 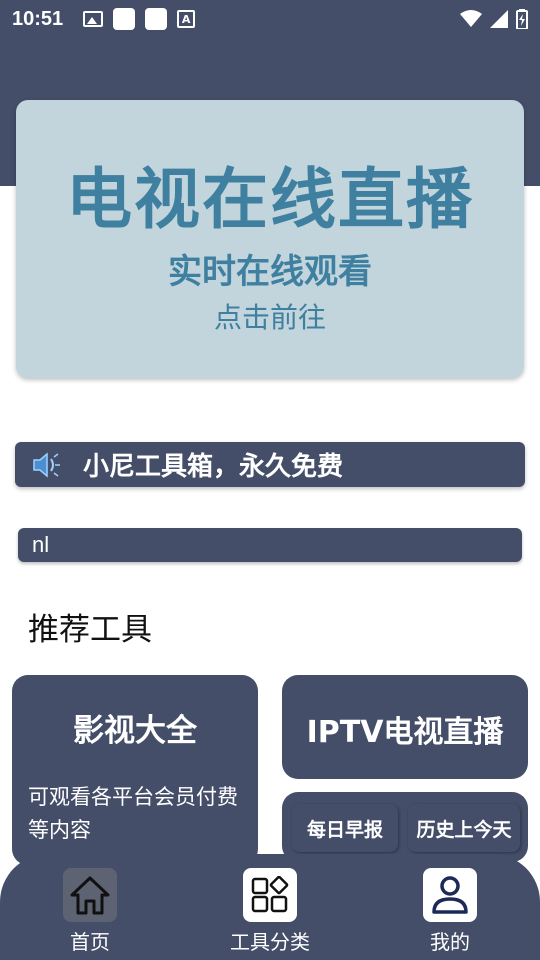 What do you see at coordinates (133, 813) in the screenshot?
I see `movies-card-desc: 可观看各平台会员付费等内容` at bounding box center [133, 813].